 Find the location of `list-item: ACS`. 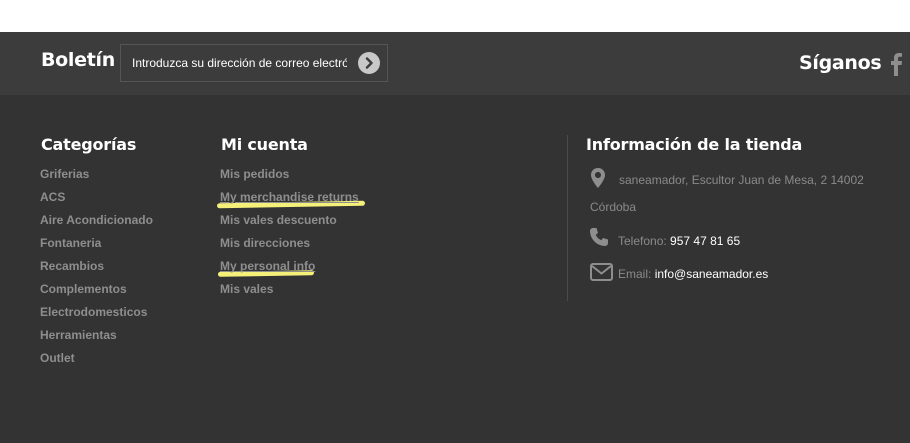

list-item: ACS is located at coordinates (96, 196).